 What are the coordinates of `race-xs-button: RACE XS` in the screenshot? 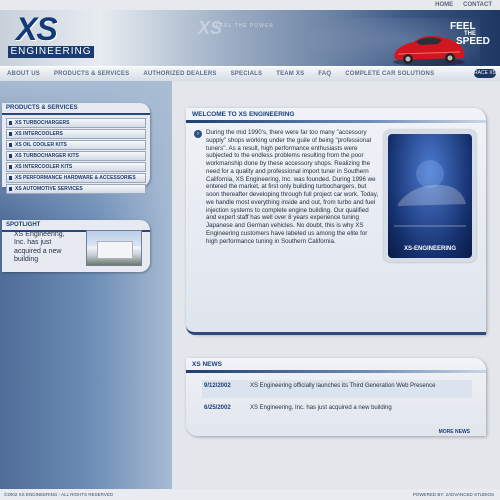 It's located at (485, 73).